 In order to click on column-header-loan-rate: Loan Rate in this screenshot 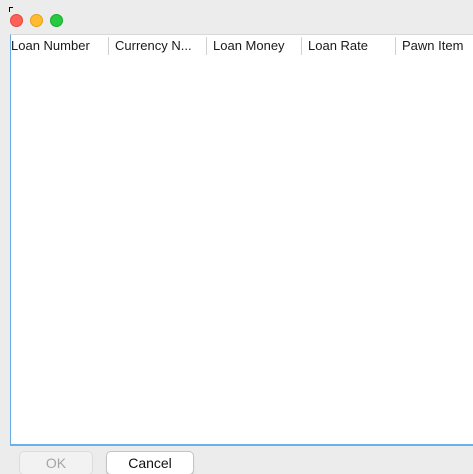, I will do `click(348, 46)`.